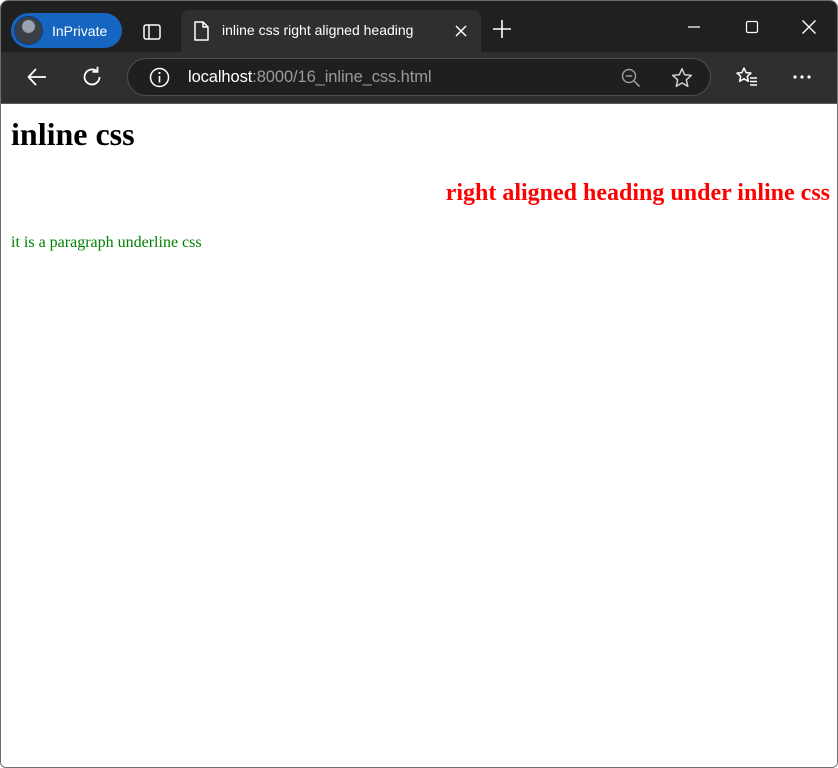 The height and width of the screenshot is (768, 838). I want to click on favorite-star-icon, so click(682, 78).